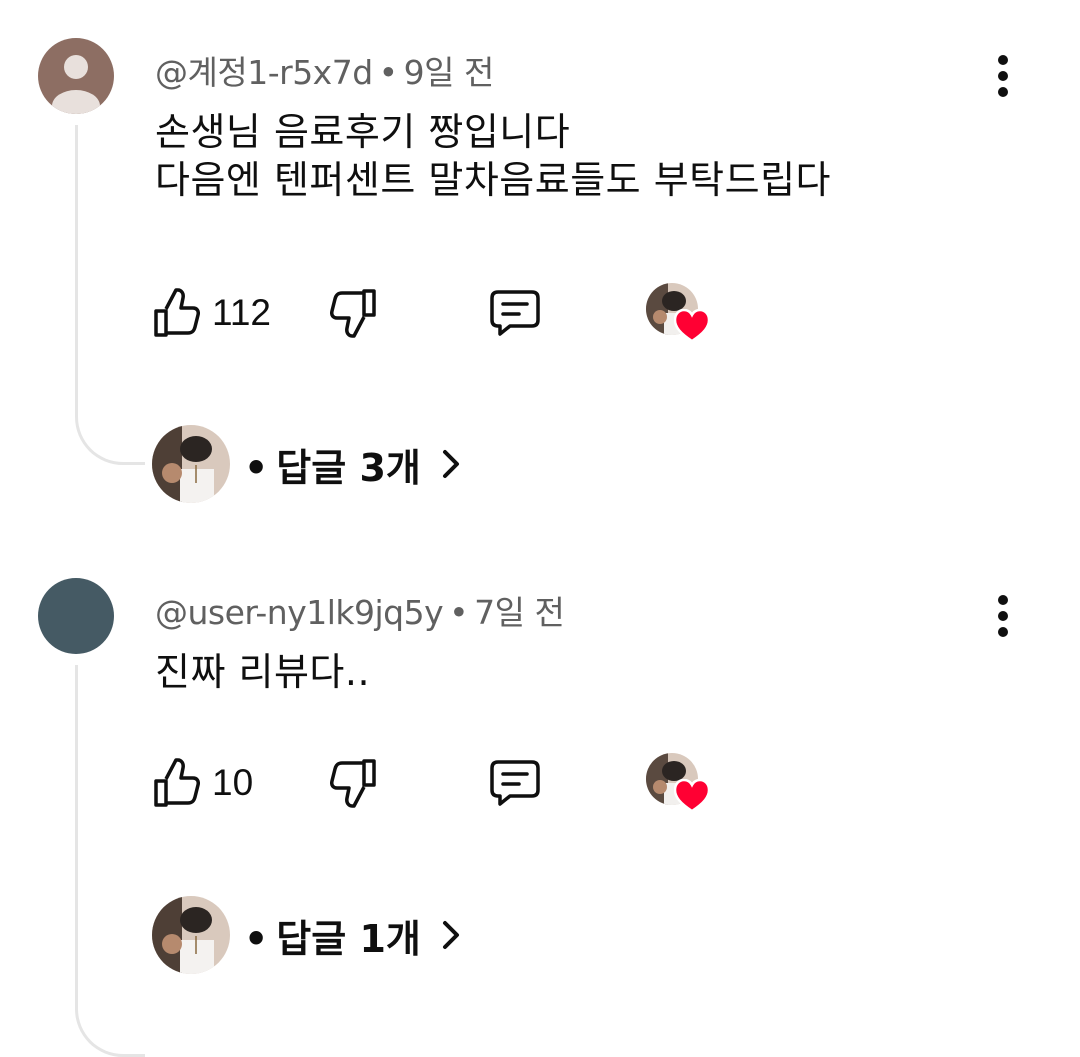  I want to click on view-replies-button: • 답글 1개, so click(306, 935).